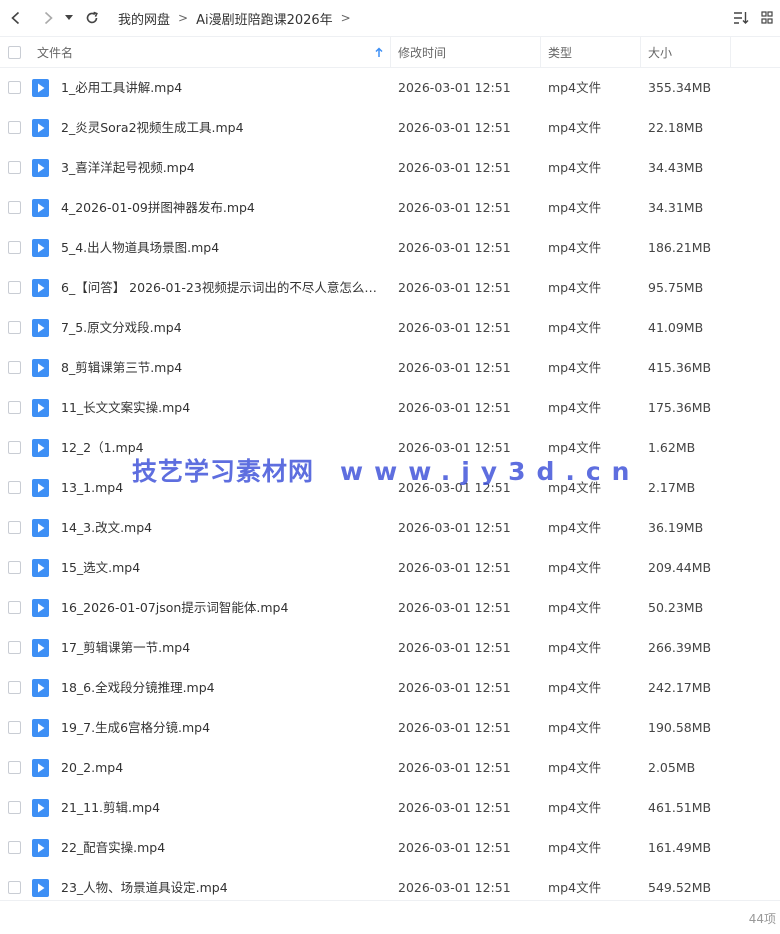 The image size is (780, 934). What do you see at coordinates (680, 807) in the screenshot?
I see `file-size: 461.51MB` at bounding box center [680, 807].